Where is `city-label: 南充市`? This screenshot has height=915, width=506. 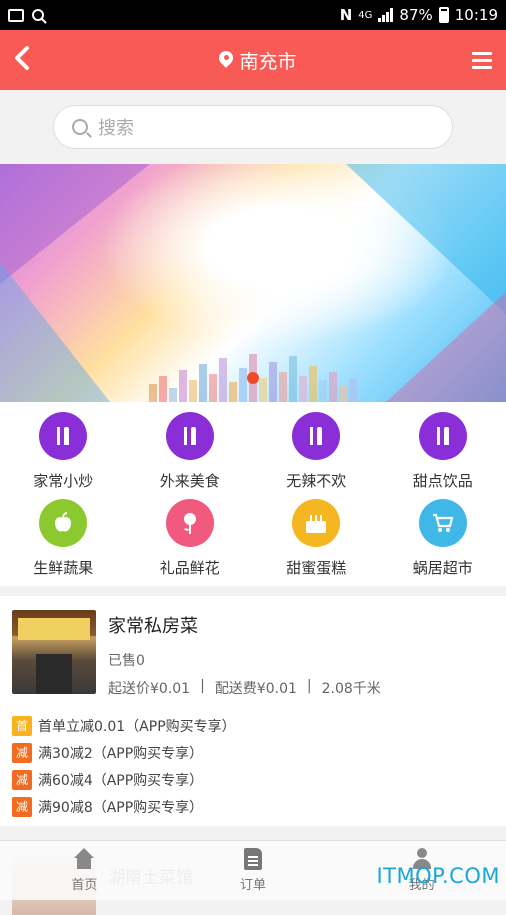
city-label: 南充市 is located at coordinates (267, 60).